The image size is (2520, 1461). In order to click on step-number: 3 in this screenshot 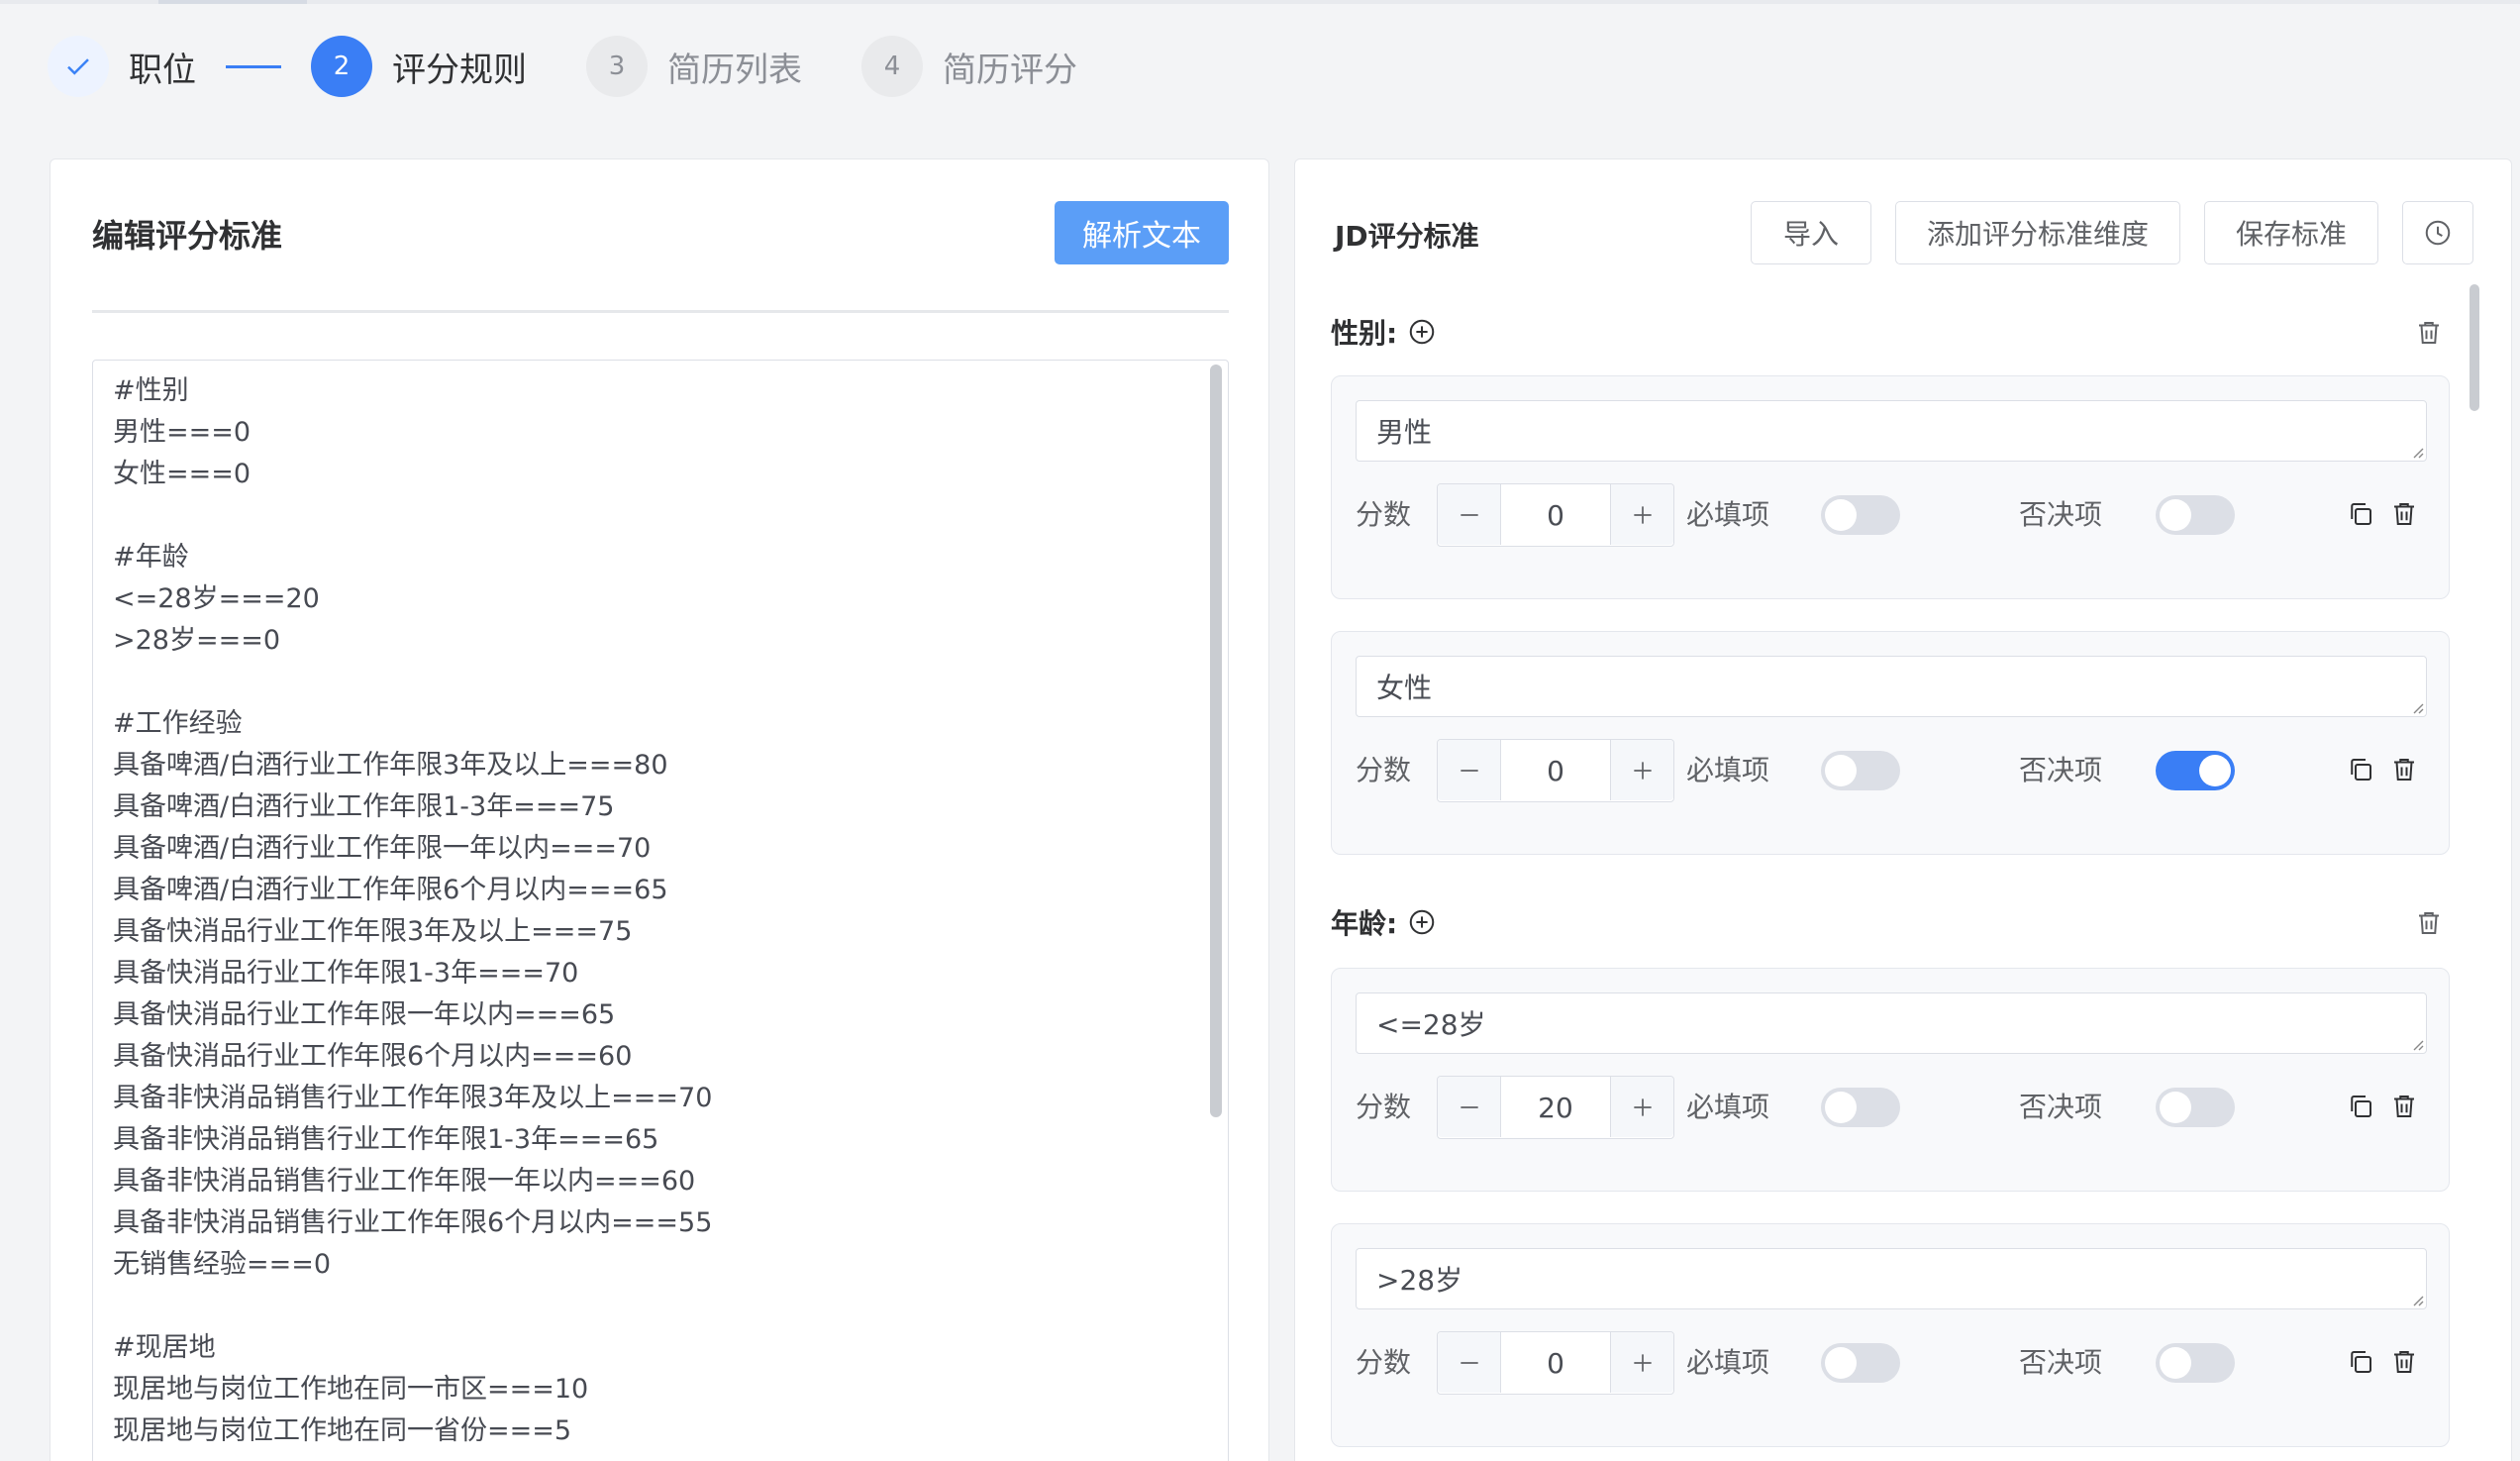, I will do `click(617, 67)`.